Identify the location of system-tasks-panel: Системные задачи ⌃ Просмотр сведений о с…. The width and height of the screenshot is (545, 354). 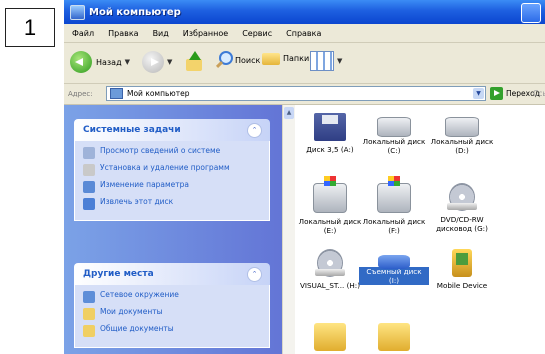
(172, 170).